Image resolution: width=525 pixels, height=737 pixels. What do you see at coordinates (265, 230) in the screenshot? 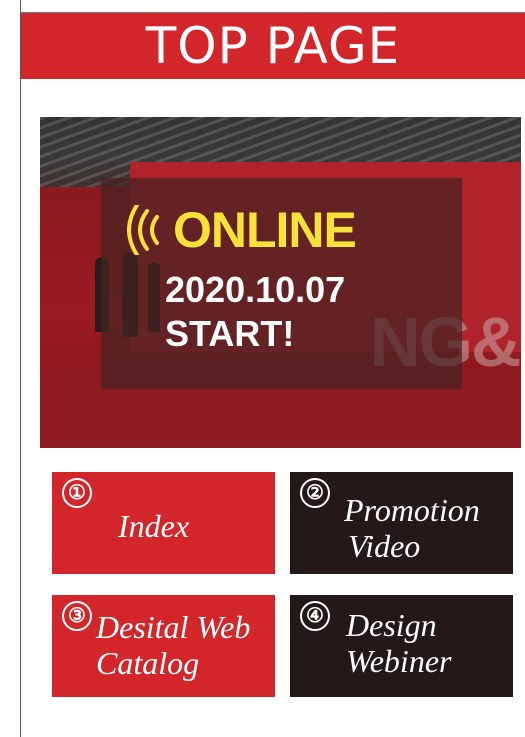
I see `online-headline: ONLINE` at bounding box center [265, 230].